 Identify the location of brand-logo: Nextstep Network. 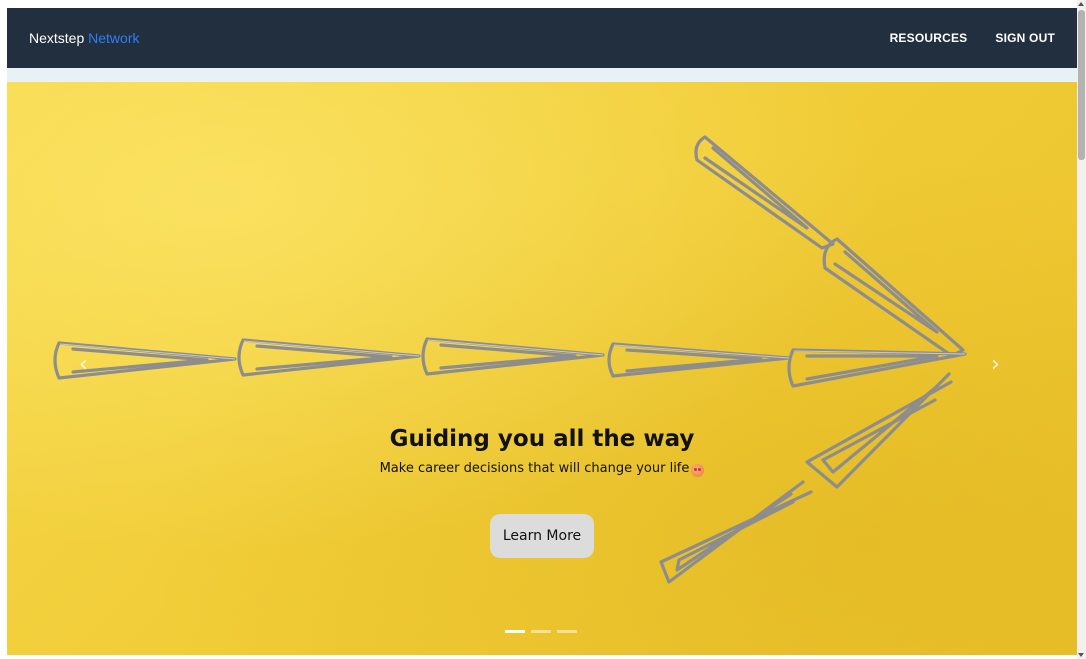
(84, 38).